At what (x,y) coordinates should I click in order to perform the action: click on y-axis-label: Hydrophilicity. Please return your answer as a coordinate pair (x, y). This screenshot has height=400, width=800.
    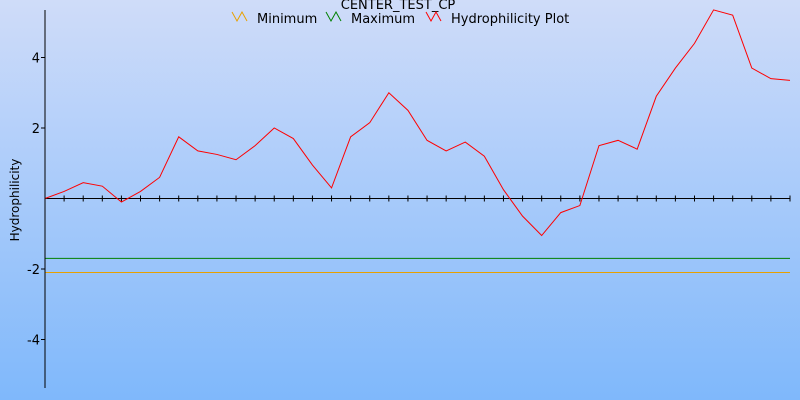
    Looking at the image, I should click on (15, 200).